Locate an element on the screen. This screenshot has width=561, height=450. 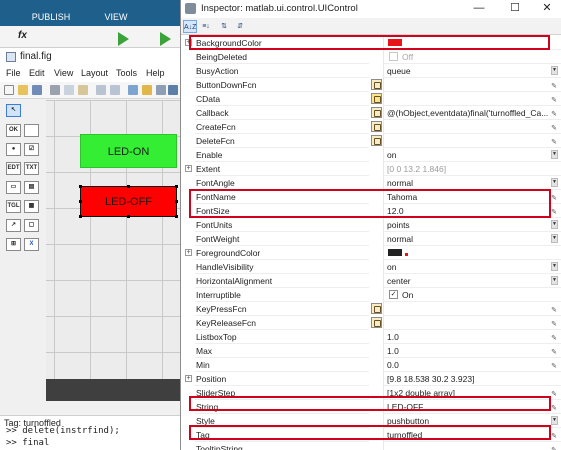
property-row-tooltipstring: TooltipString ✎ is located at coordinates (371, 446).